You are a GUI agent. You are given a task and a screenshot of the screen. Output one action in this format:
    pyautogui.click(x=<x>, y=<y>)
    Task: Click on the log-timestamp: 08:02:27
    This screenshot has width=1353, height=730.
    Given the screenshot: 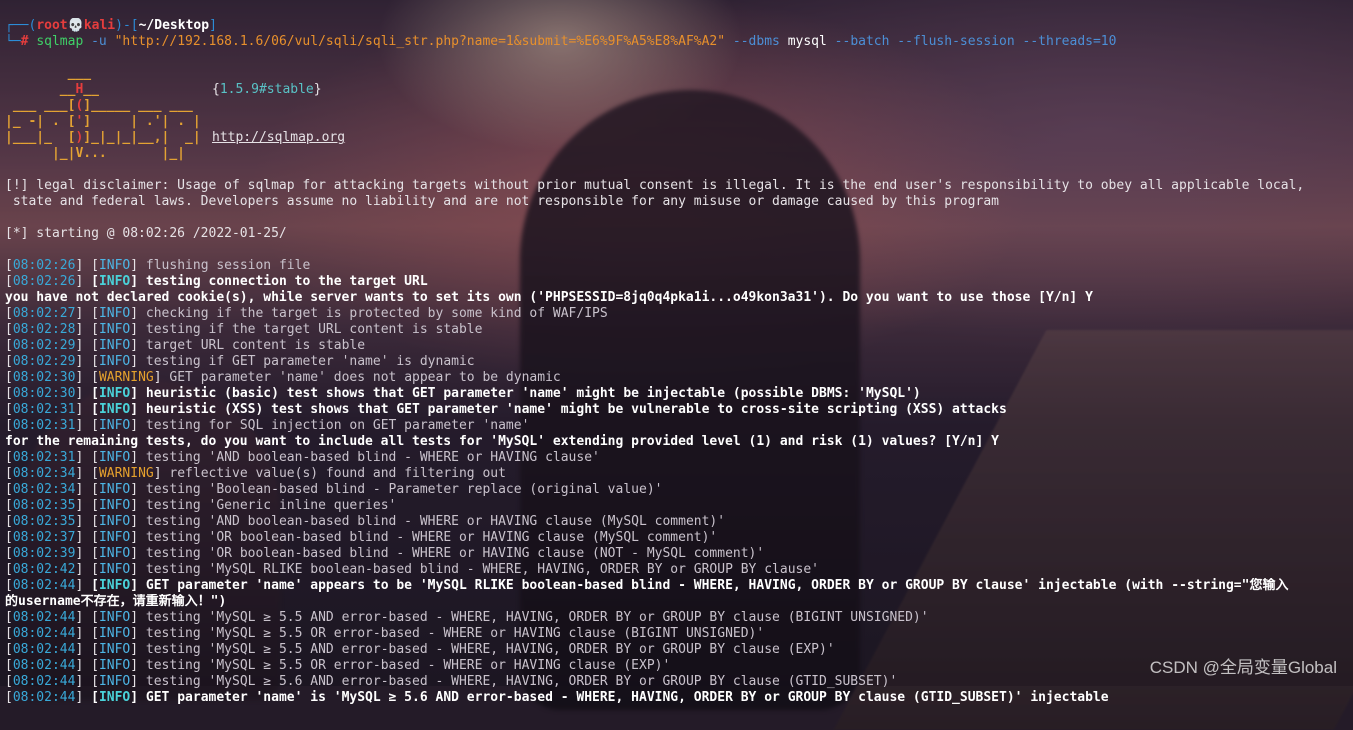 What is the action you would take?
    pyautogui.click(x=44, y=313)
    